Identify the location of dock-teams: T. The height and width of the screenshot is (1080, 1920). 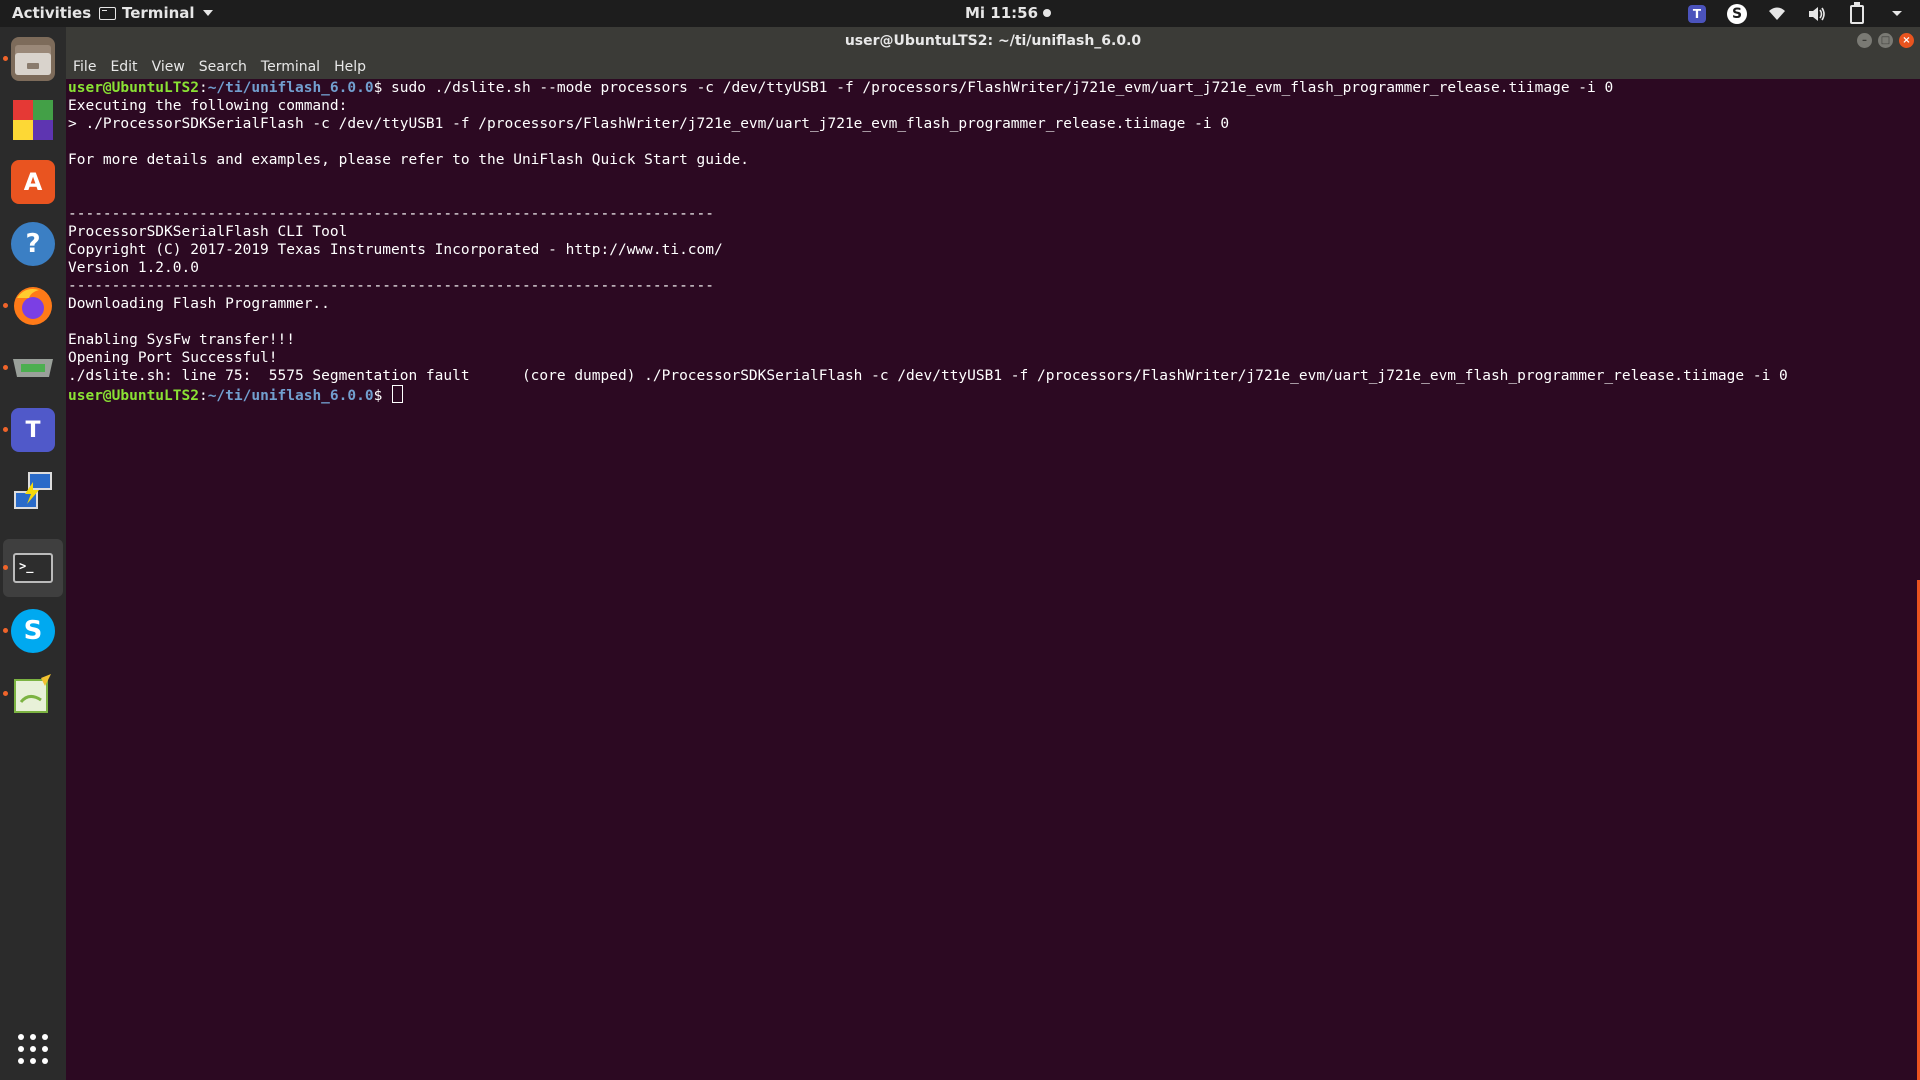
(33, 430).